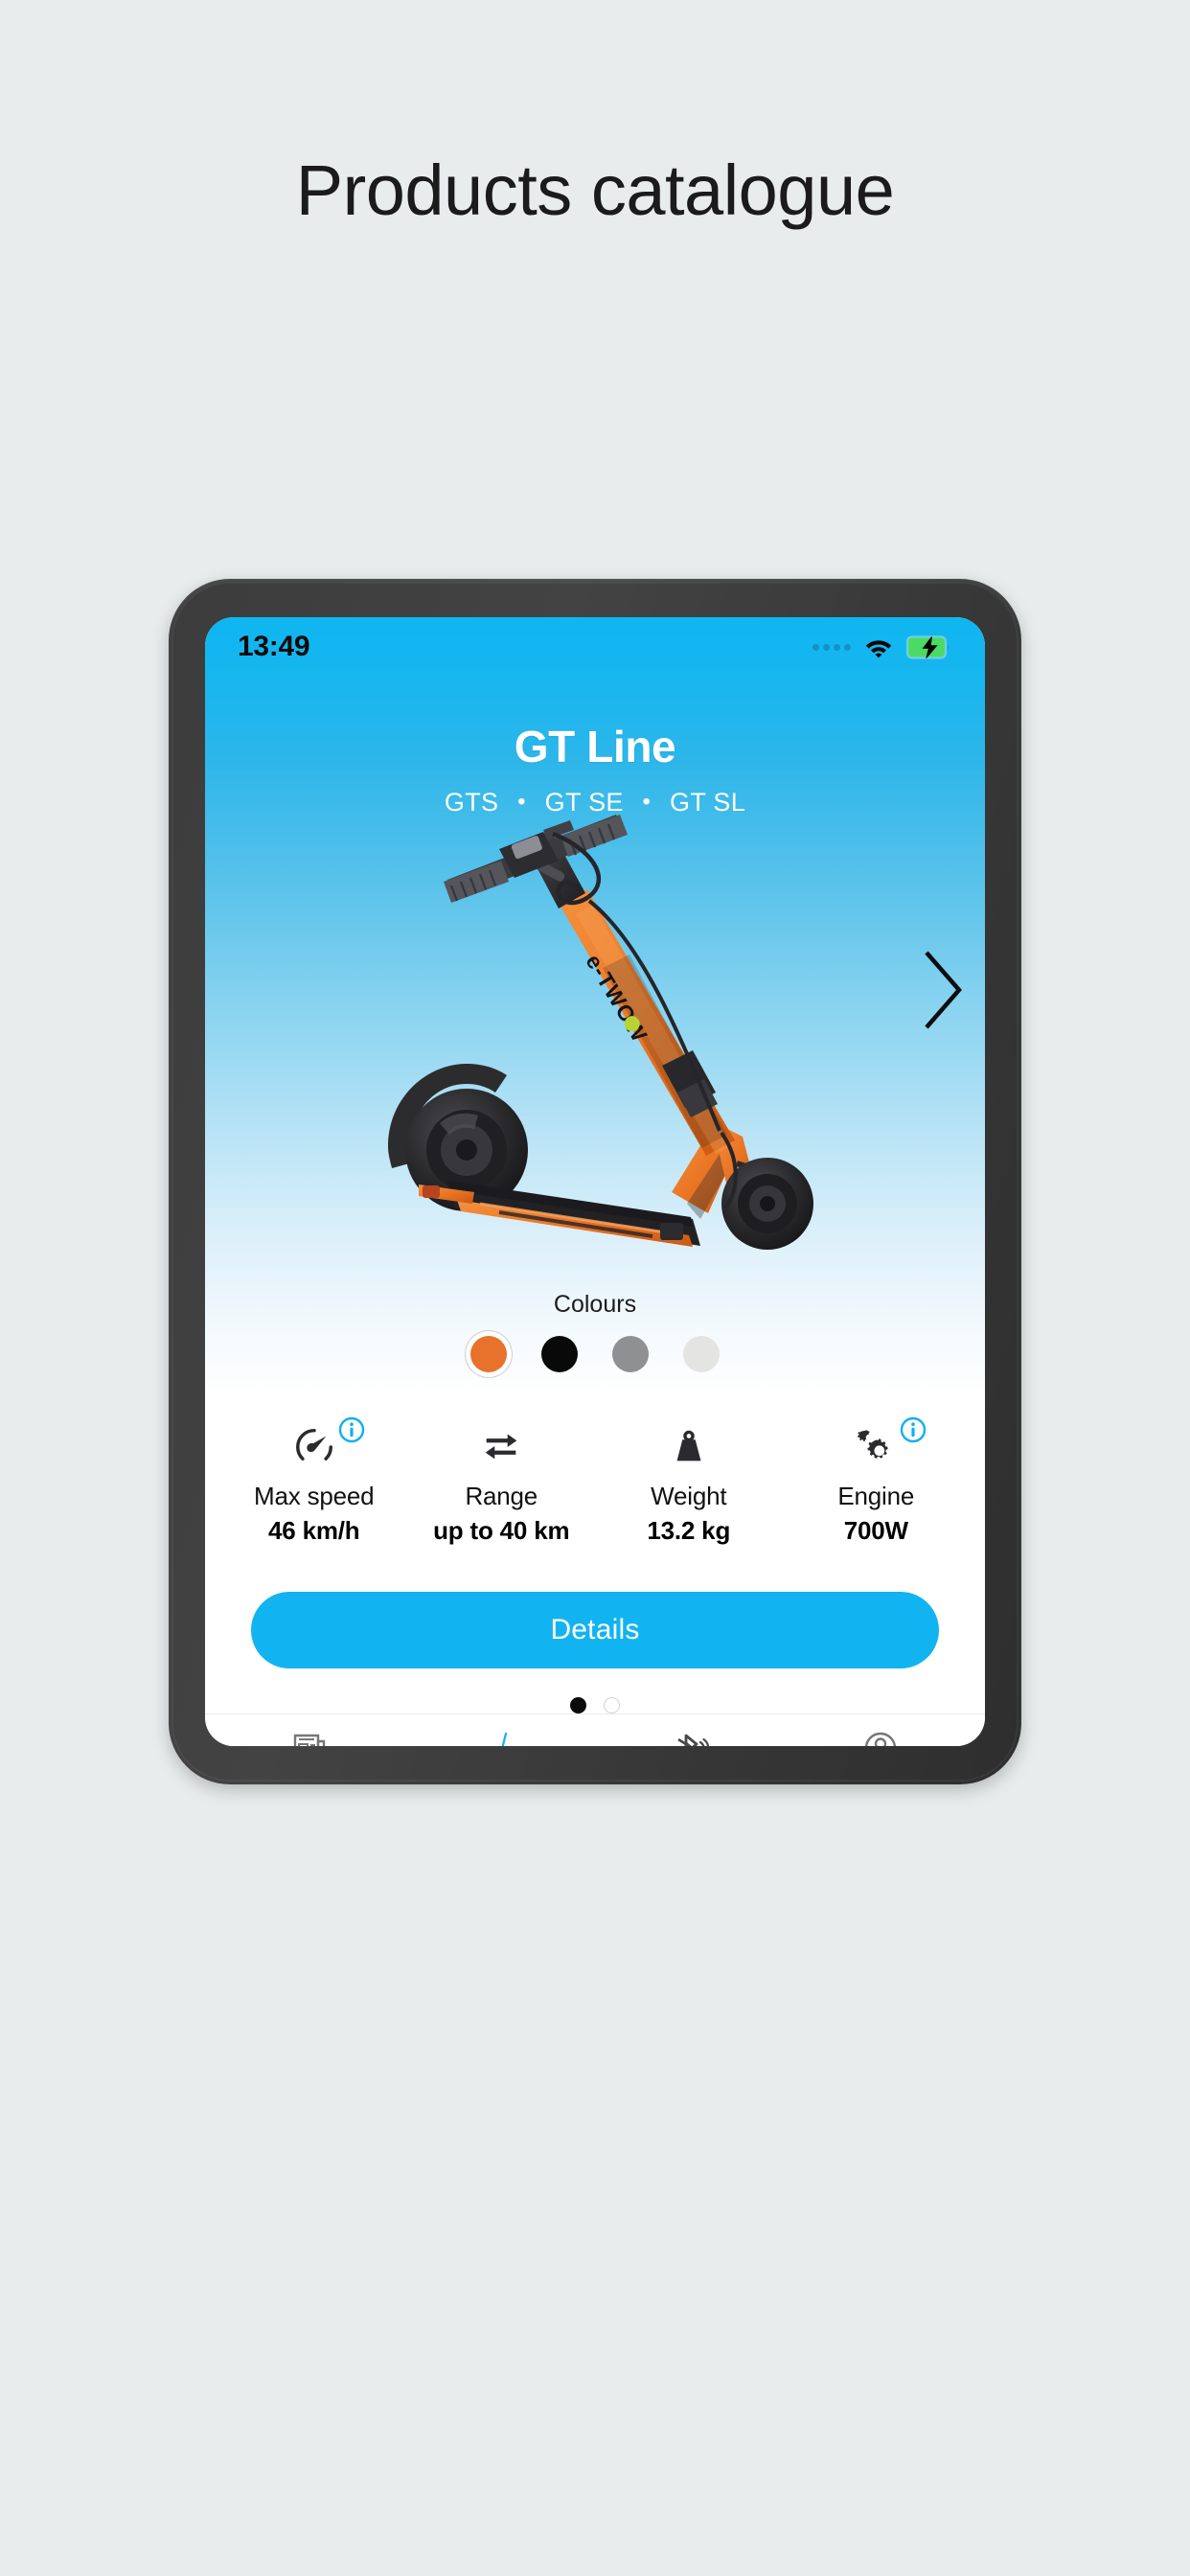 The image size is (1190, 2576). I want to click on nav-item-products: Products, so click(500, 1737).